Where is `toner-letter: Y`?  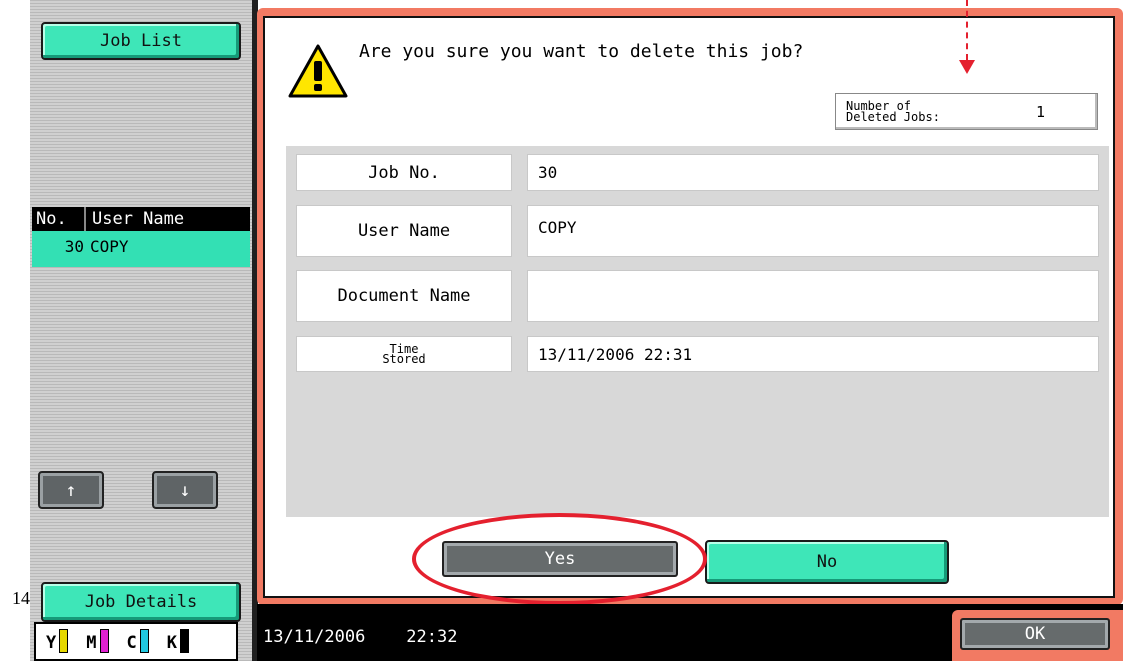
toner-letter: Y is located at coordinates (51, 643).